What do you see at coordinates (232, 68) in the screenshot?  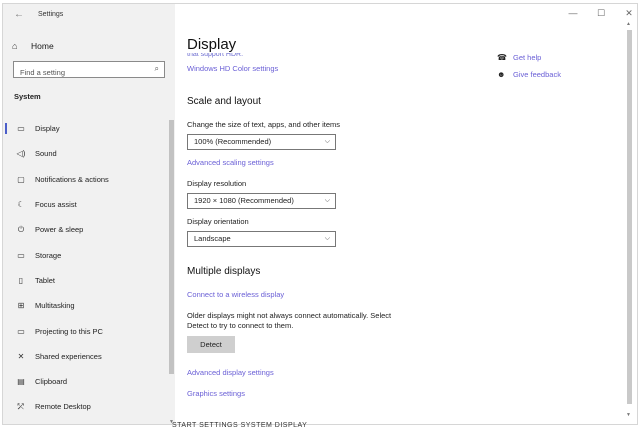 I see `hd-color-settings-link: Windows HD Color settings` at bounding box center [232, 68].